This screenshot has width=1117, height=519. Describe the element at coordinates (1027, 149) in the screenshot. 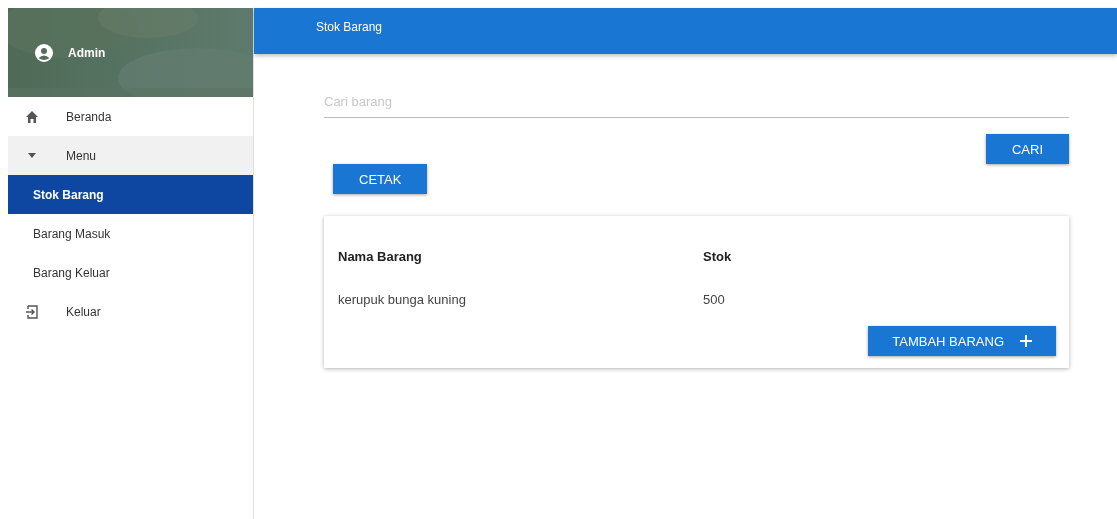

I see `search-button: CARI` at that location.